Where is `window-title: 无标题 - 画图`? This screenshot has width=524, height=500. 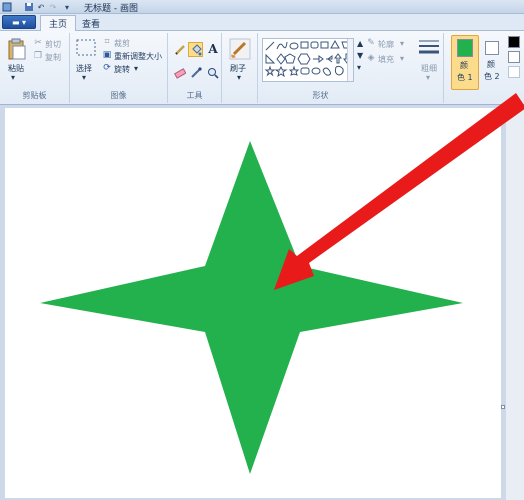 window-title: 无标题 - 画图 is located at coordinates (111, 9).